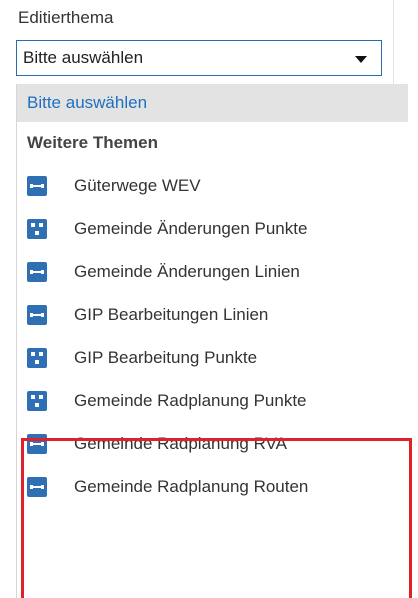  What do you see at coordinates (137, 185) in the screenshot?
I see `option-label: Güterwege WEV` at bounding box center [137, 185].